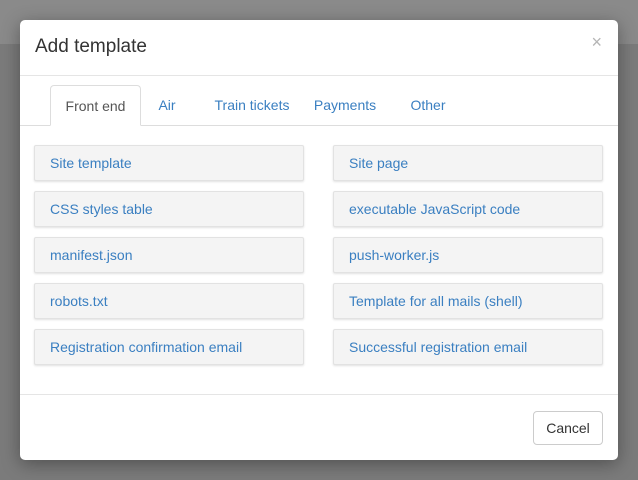 Image resolution: width=638 pixels, height=480 pixels. Describe the element at coordinates (169, 301) in the screenshot. I see `template-robots-txt: robots.txt` at that location.